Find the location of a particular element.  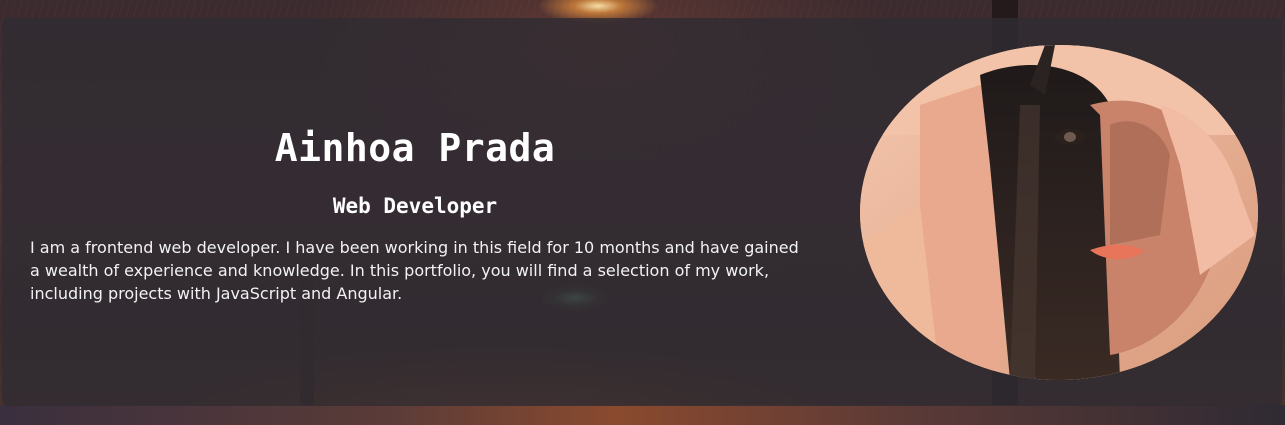

background-strip is located at coordinates (642, 415).